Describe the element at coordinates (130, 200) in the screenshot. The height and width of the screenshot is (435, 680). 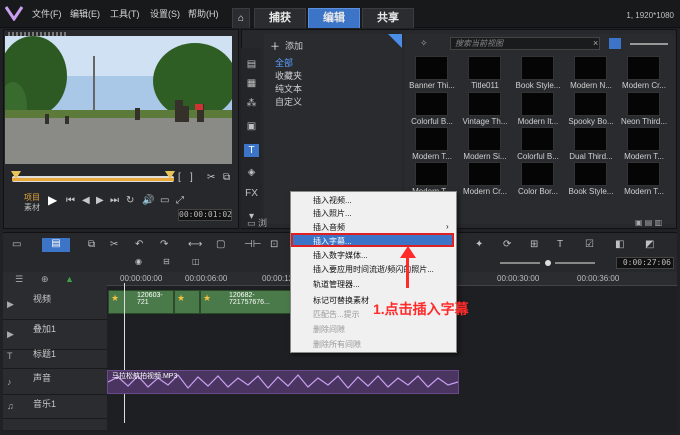
I see `repeat-icon: ↻` at that location.